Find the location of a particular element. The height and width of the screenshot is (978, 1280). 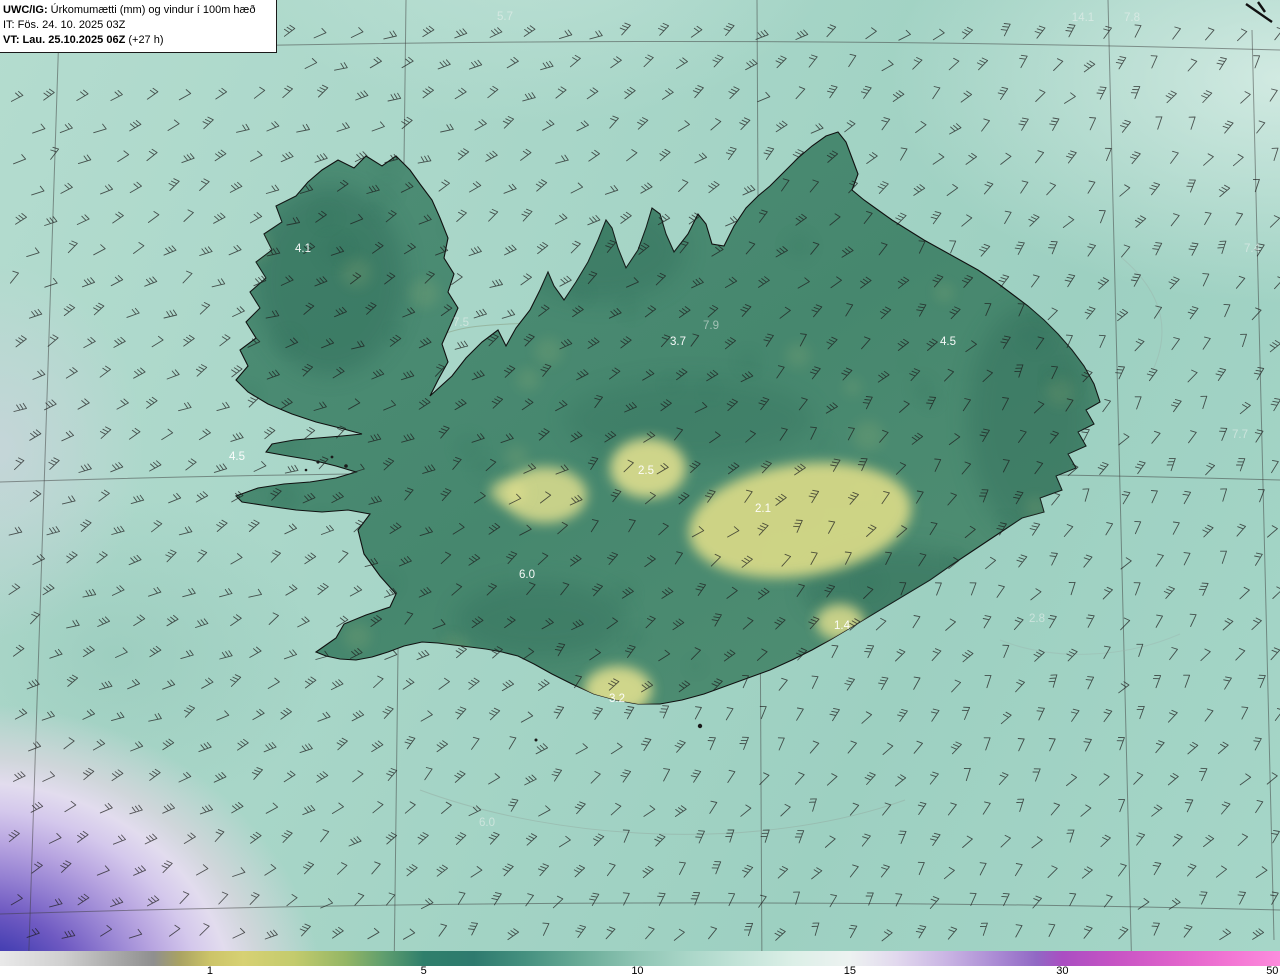

colorbar-scale: 1 5 10 15 30 50 is located at coordinates (640, 971).